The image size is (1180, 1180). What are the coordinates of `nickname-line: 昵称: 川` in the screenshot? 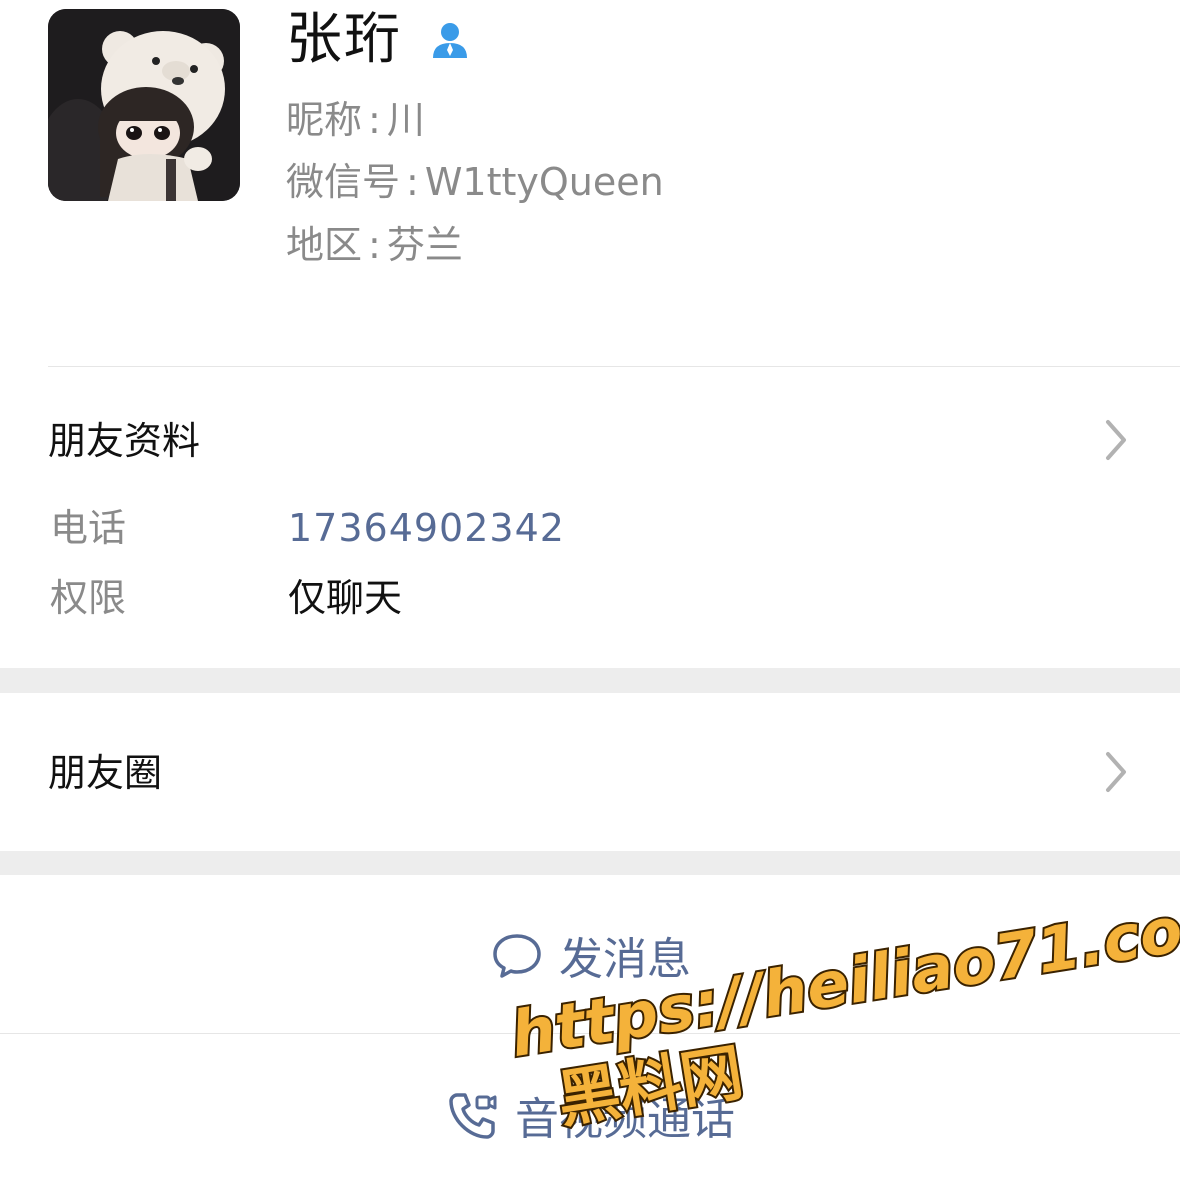 It's located at (355, 120).